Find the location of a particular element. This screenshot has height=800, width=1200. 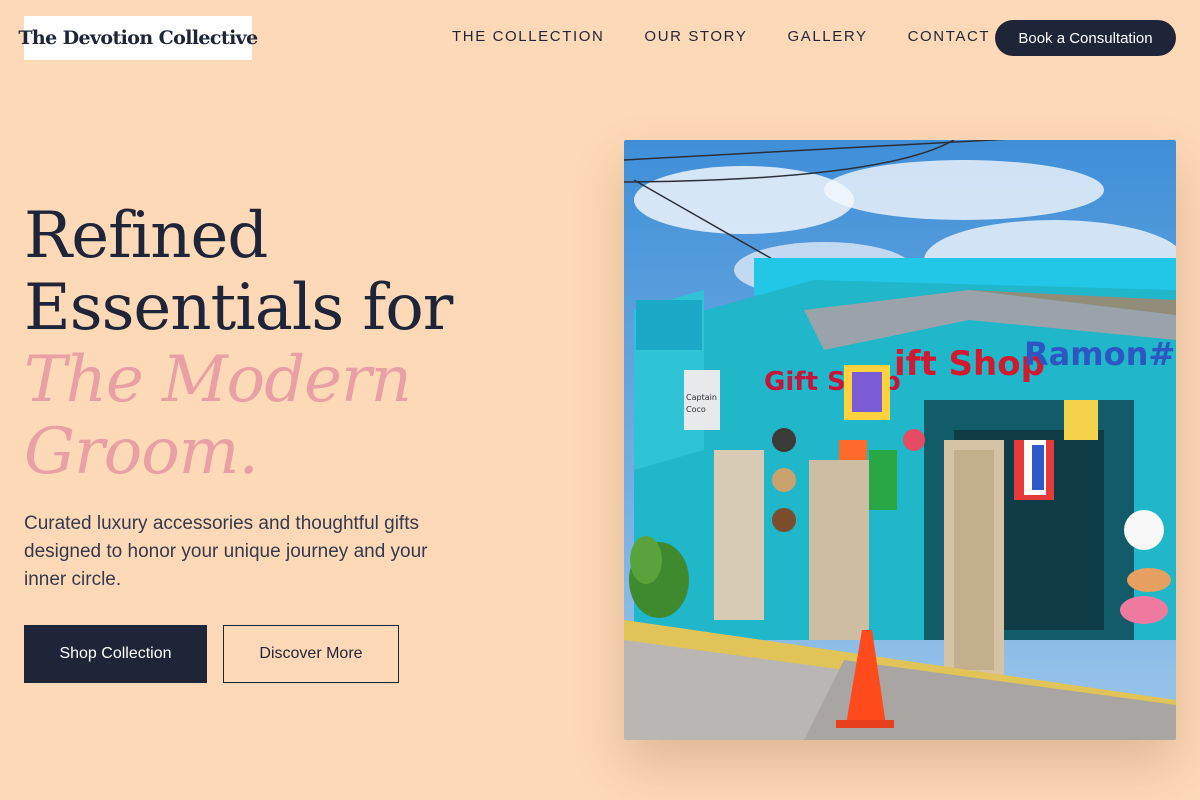

discover-more-button: Discover More is located at coordinates (311, 654).